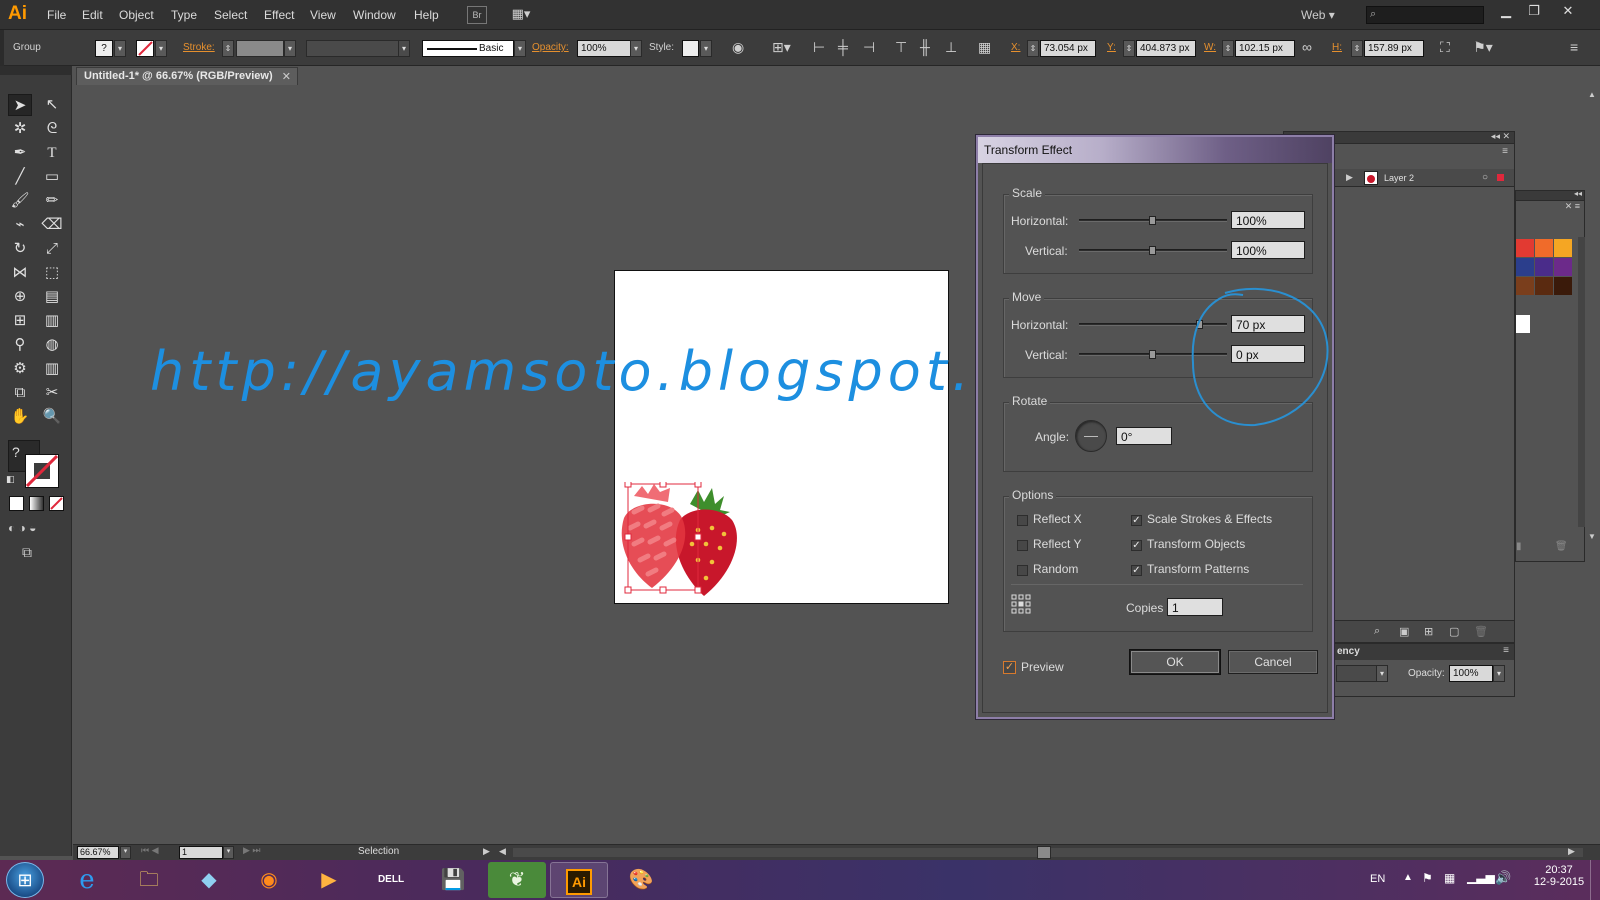  What do you see at coordinates (378, 851) in the screenshot?
I see `current-tool-status: Selection` at bounding box center [378, 851].